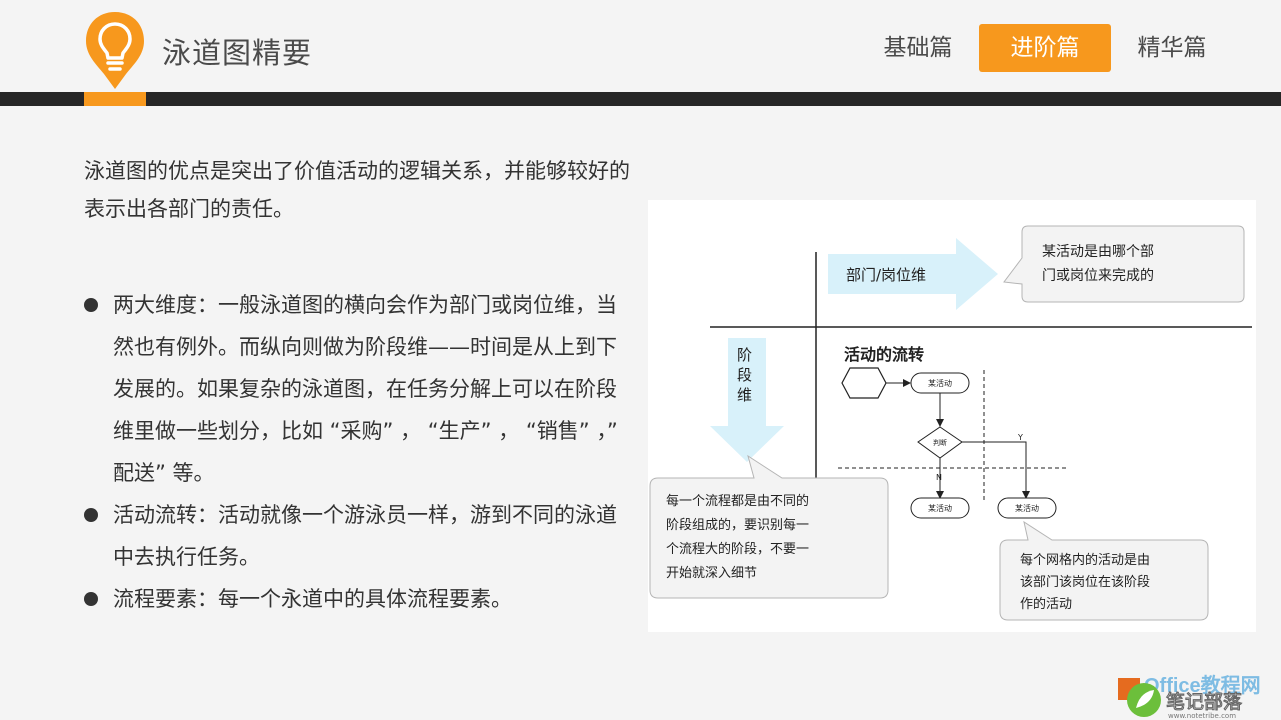 The height and width of the screenshot is (720, 1281). What do you see at coordinates (357, 190) in the screenshot?
I see `intro-paragraph: 泳道图的优点是突出了价值活动的逻辑关系，并能够较好的表示出各部门的责任。` at bounding box center [357, 190].